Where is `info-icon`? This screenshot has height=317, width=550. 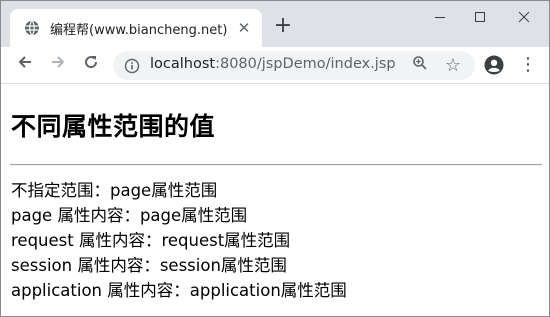 info-icon is located at coordinates (132, 66).